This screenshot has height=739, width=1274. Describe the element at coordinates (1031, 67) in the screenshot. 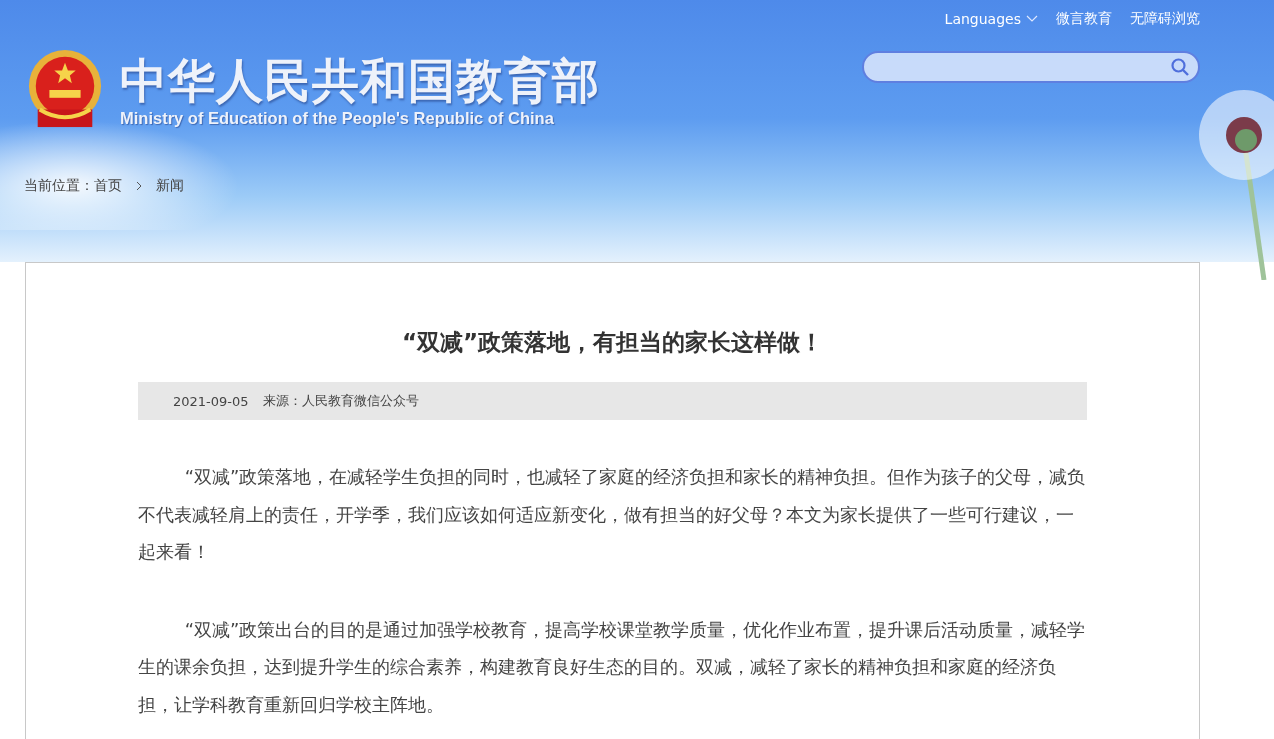

I see `search-field` at that location.